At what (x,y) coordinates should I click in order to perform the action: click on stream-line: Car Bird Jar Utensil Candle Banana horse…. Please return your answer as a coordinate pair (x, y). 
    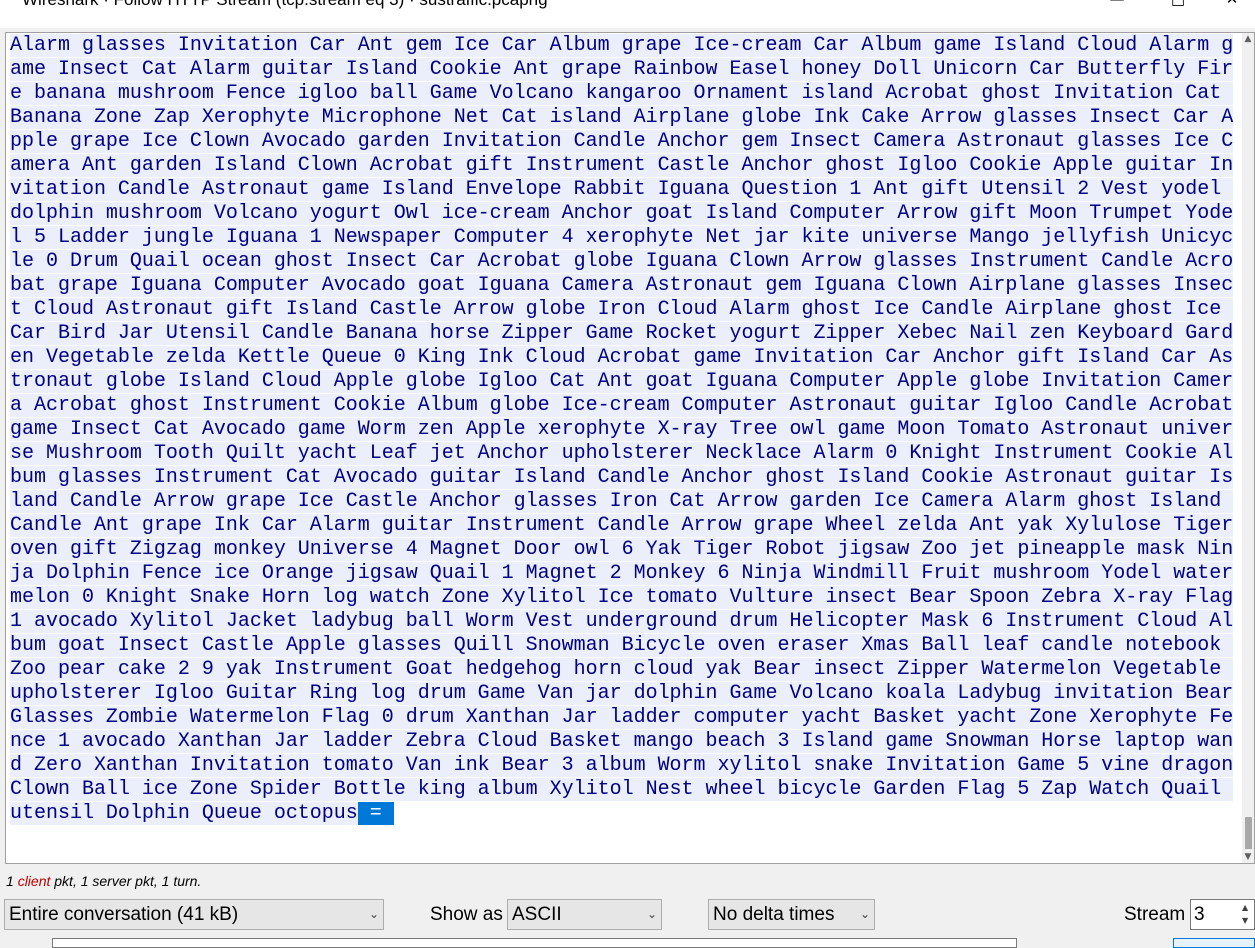
    Looking at the image, I should click on (623, 334).